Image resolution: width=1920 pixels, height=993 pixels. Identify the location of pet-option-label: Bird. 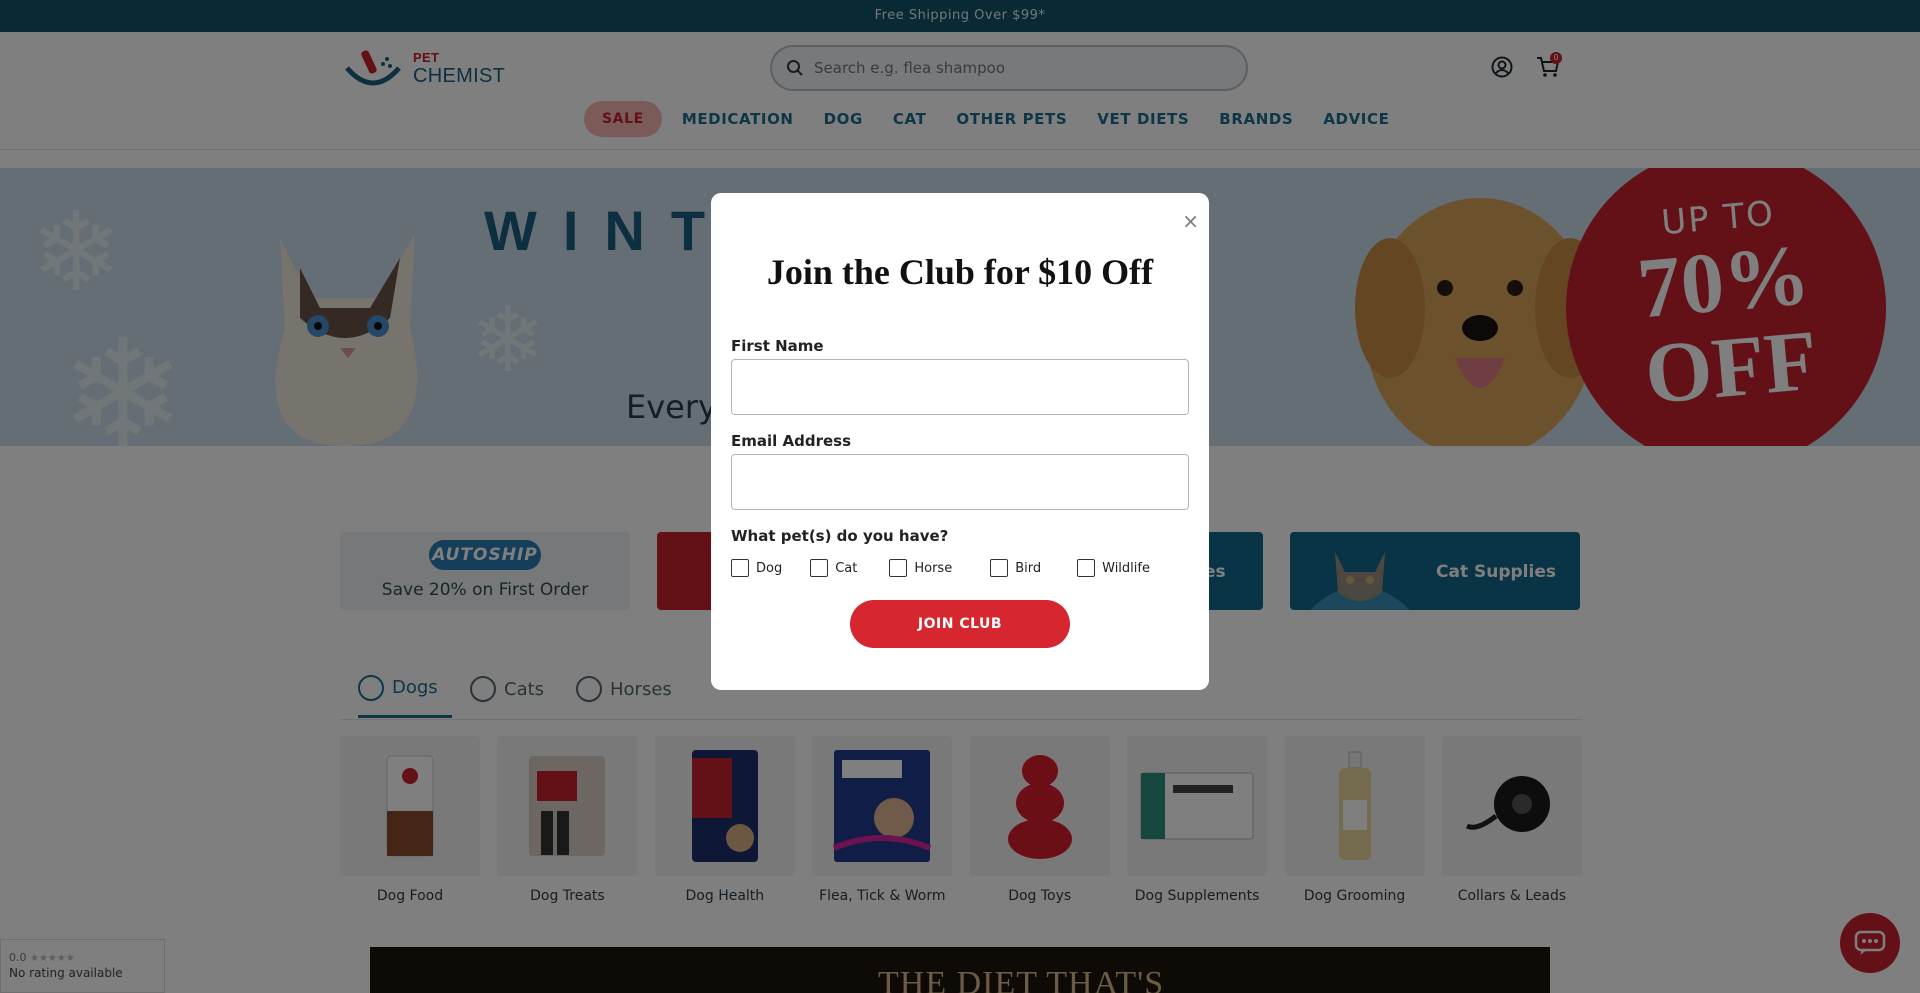
(1028, 568).